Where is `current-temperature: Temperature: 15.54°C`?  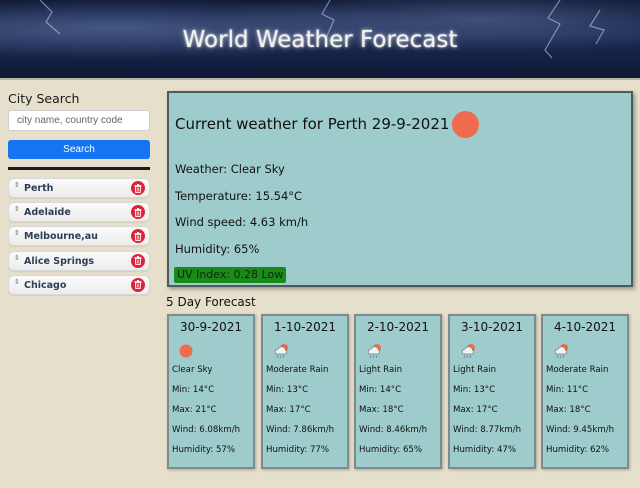
current-temperature: Temperature: 15.54°C is located at coordinates (239, 196).